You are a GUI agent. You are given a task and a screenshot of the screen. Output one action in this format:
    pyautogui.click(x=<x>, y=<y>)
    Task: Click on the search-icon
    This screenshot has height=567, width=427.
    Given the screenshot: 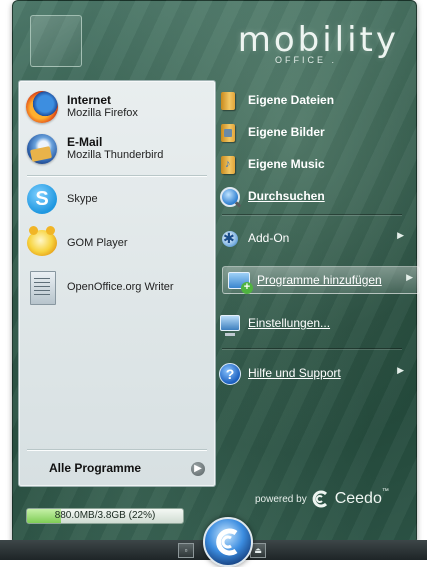 What is the action you would take?
    pyautogui.click(x=229, y=196)
    